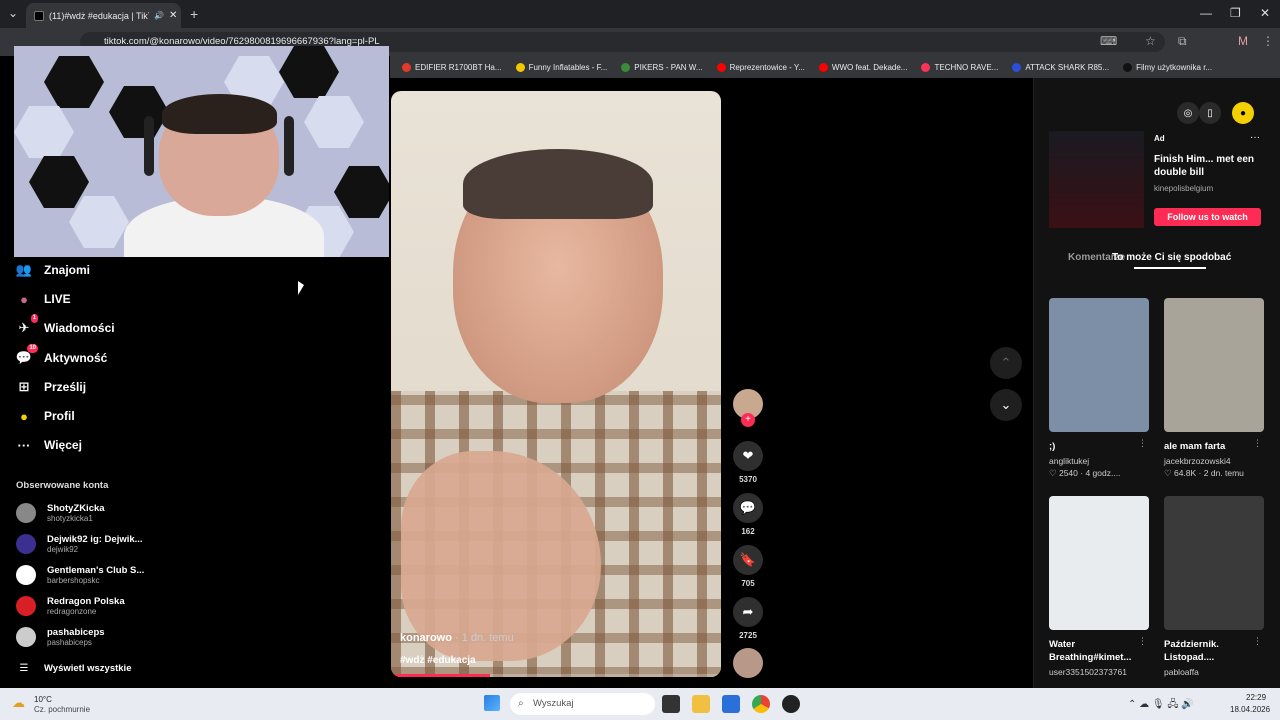 This screenshot has height=720, width=1280. Describe the element at coordinates (53, 270) in the screenshot. I see `sidebar-item-znajomi: 👥 Znajomi` at that location.